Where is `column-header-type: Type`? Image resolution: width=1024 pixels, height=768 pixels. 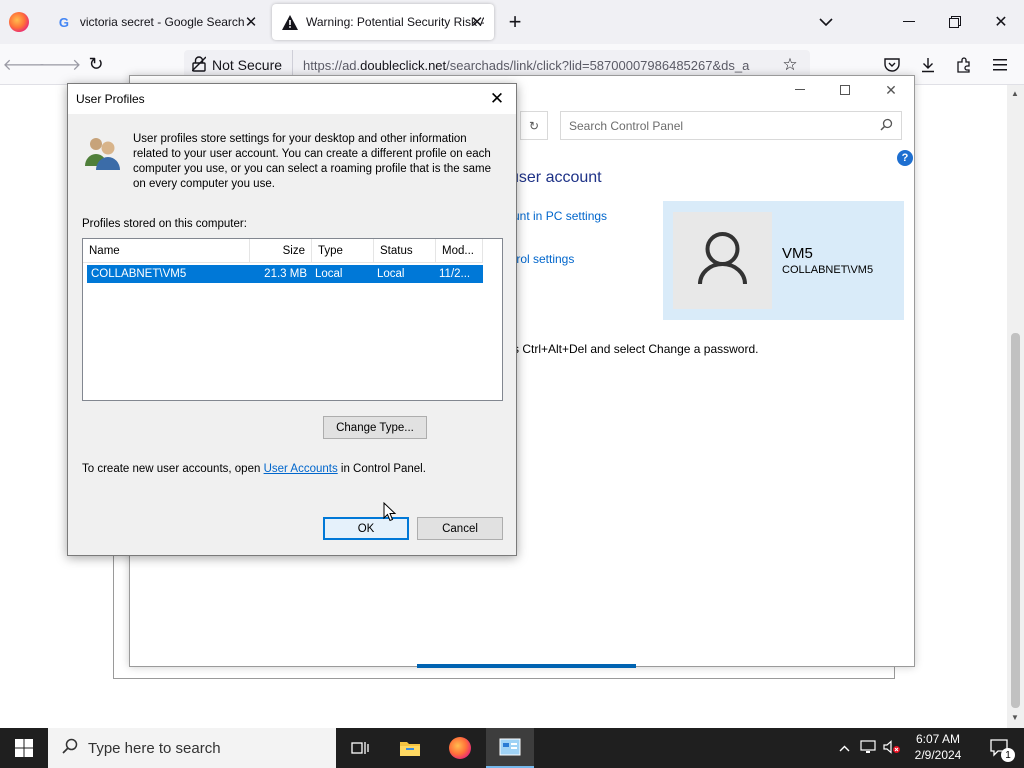
column-header-type: Type is located at coordinates (343, 251).